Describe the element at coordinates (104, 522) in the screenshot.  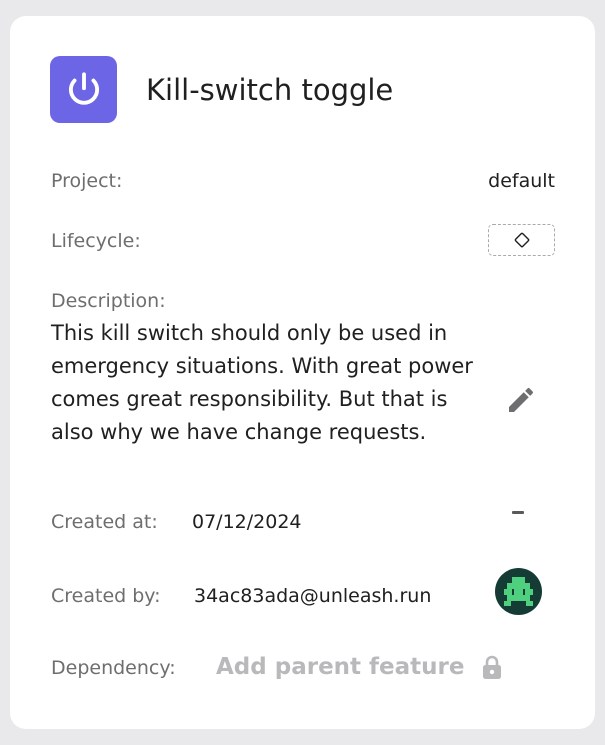
I see `created-at-label: Created at:` at that location.